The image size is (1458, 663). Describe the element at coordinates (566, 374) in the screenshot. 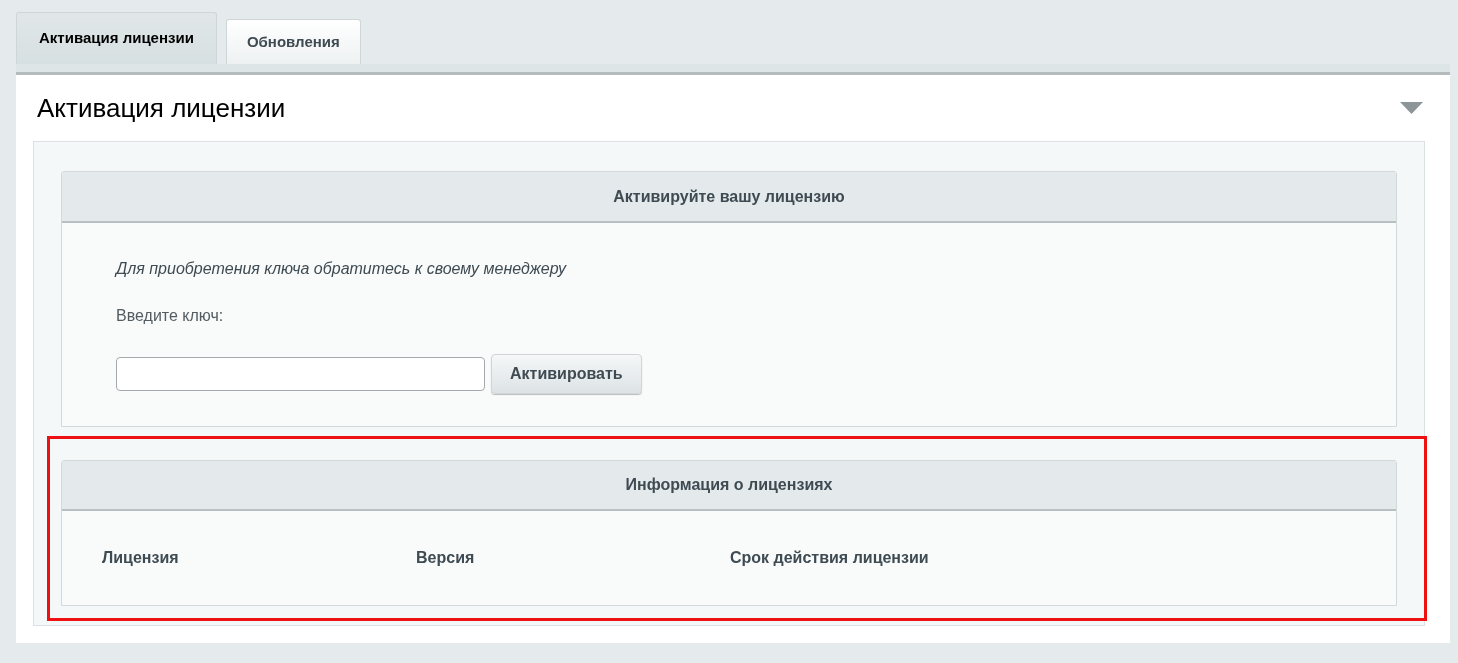

I see `activate-button: Активировать` at that location.